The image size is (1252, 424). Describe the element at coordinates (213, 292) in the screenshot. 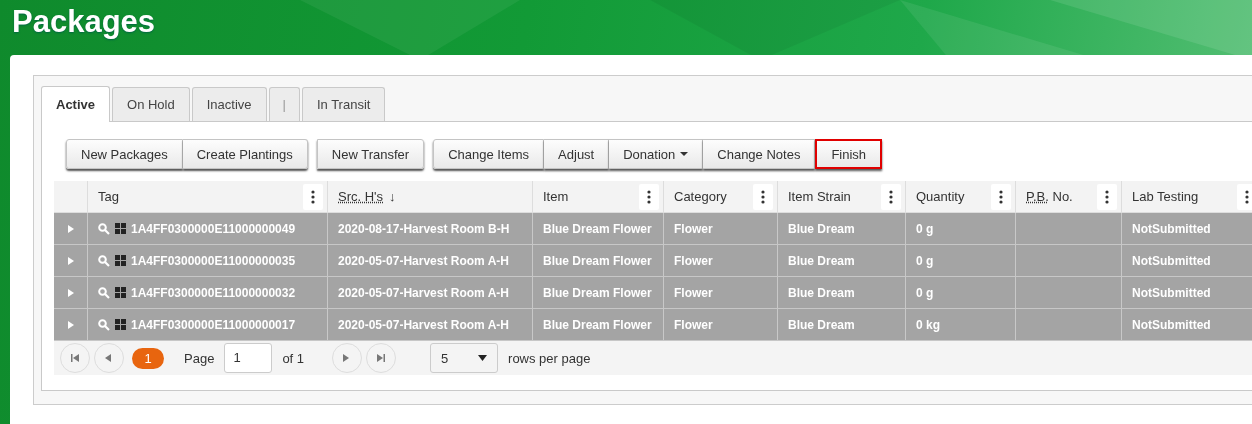

I see `table-cell: 1A4FF0300000E11000000032` at that location.